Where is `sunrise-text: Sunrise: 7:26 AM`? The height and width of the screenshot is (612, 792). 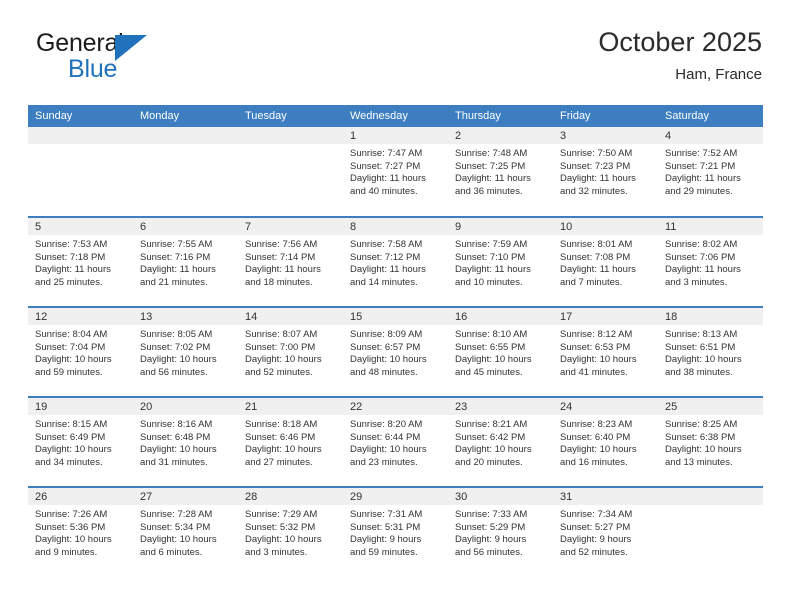 sunrise-text: Sunrise: 7:26 AM is located at coordinates (71, 514).